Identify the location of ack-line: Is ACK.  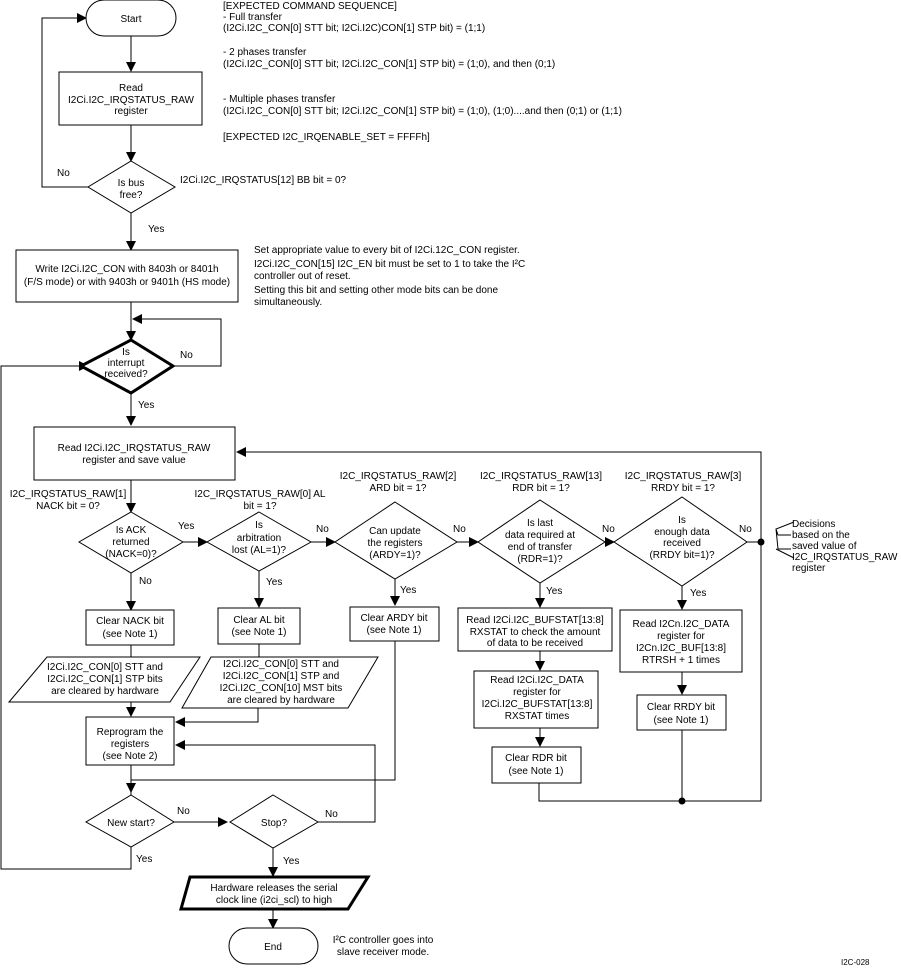
(131, 530).